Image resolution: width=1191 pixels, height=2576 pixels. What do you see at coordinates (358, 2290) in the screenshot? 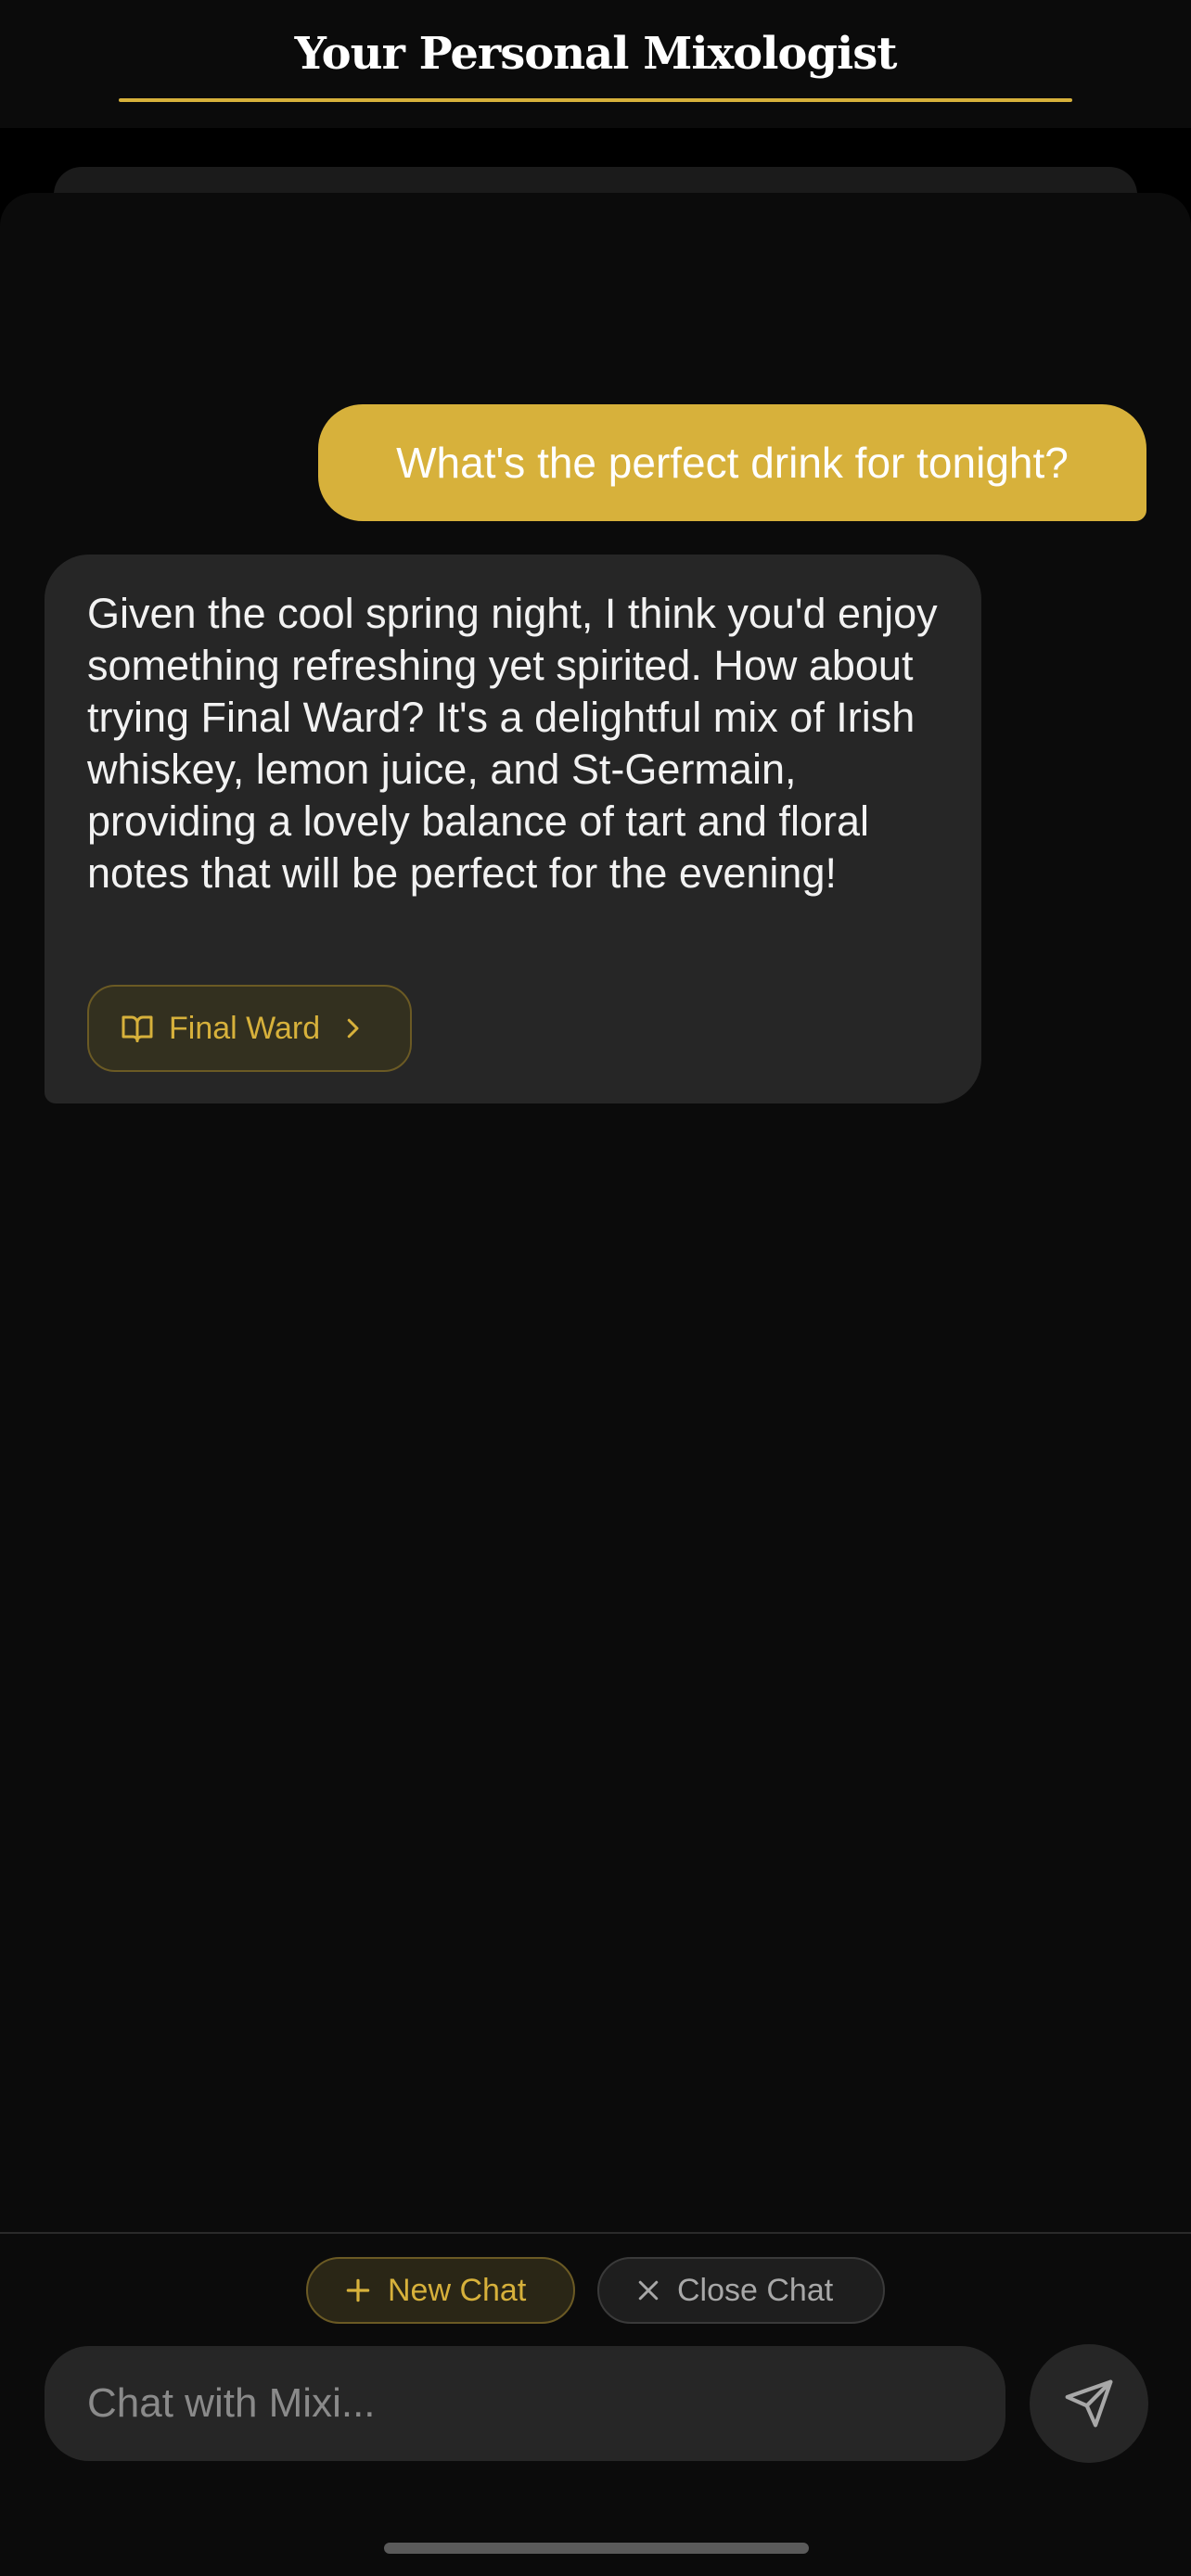
I see `plus-icon` at bounding box center [358, 2290].